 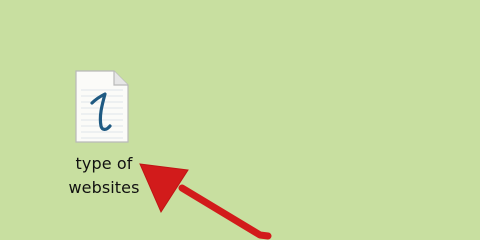 I want to click on file-name-label: type of websites, so click(x=104, y=176).